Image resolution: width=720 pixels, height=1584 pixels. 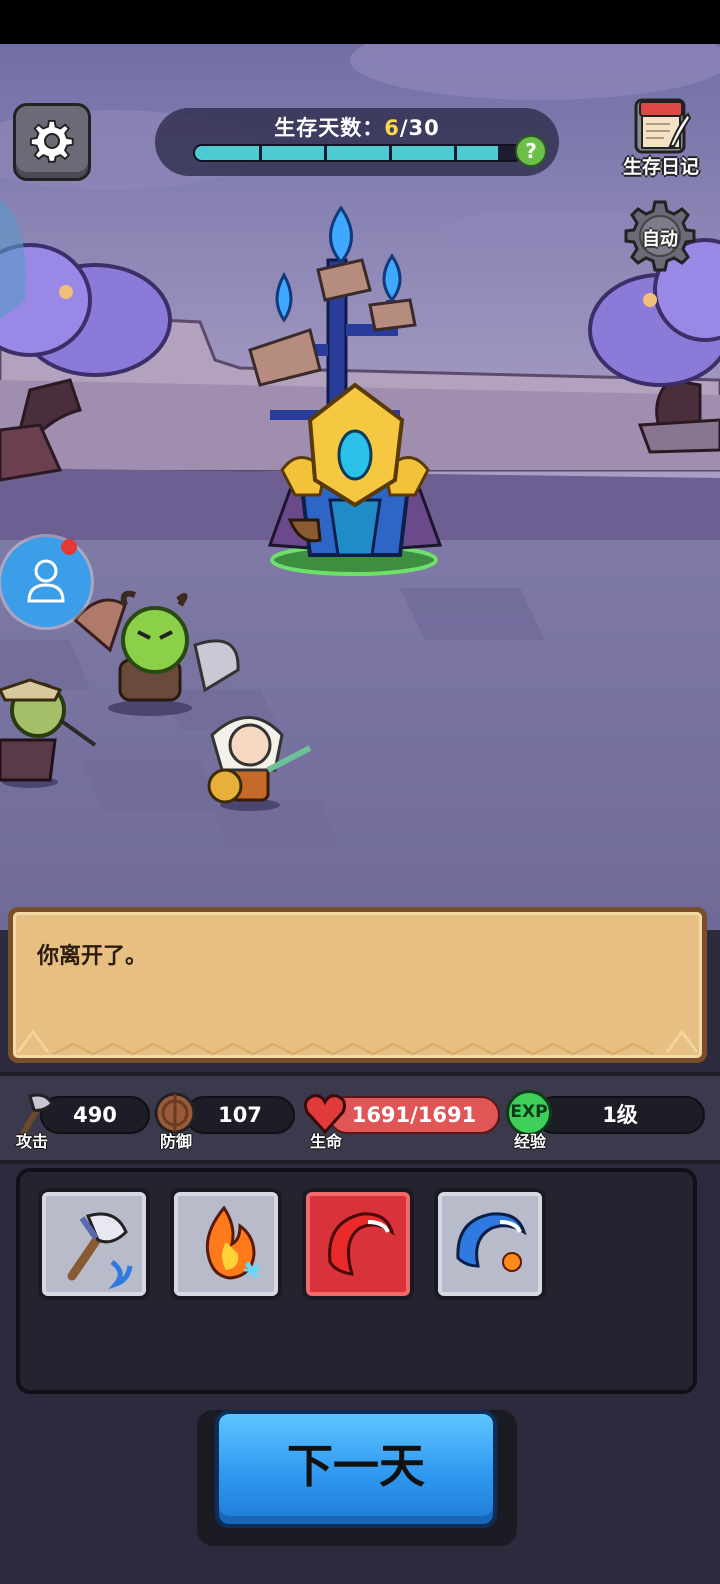 I want to click on survival-days-panel: 生存天数：6/30 ?, so click(x=357, y=142).